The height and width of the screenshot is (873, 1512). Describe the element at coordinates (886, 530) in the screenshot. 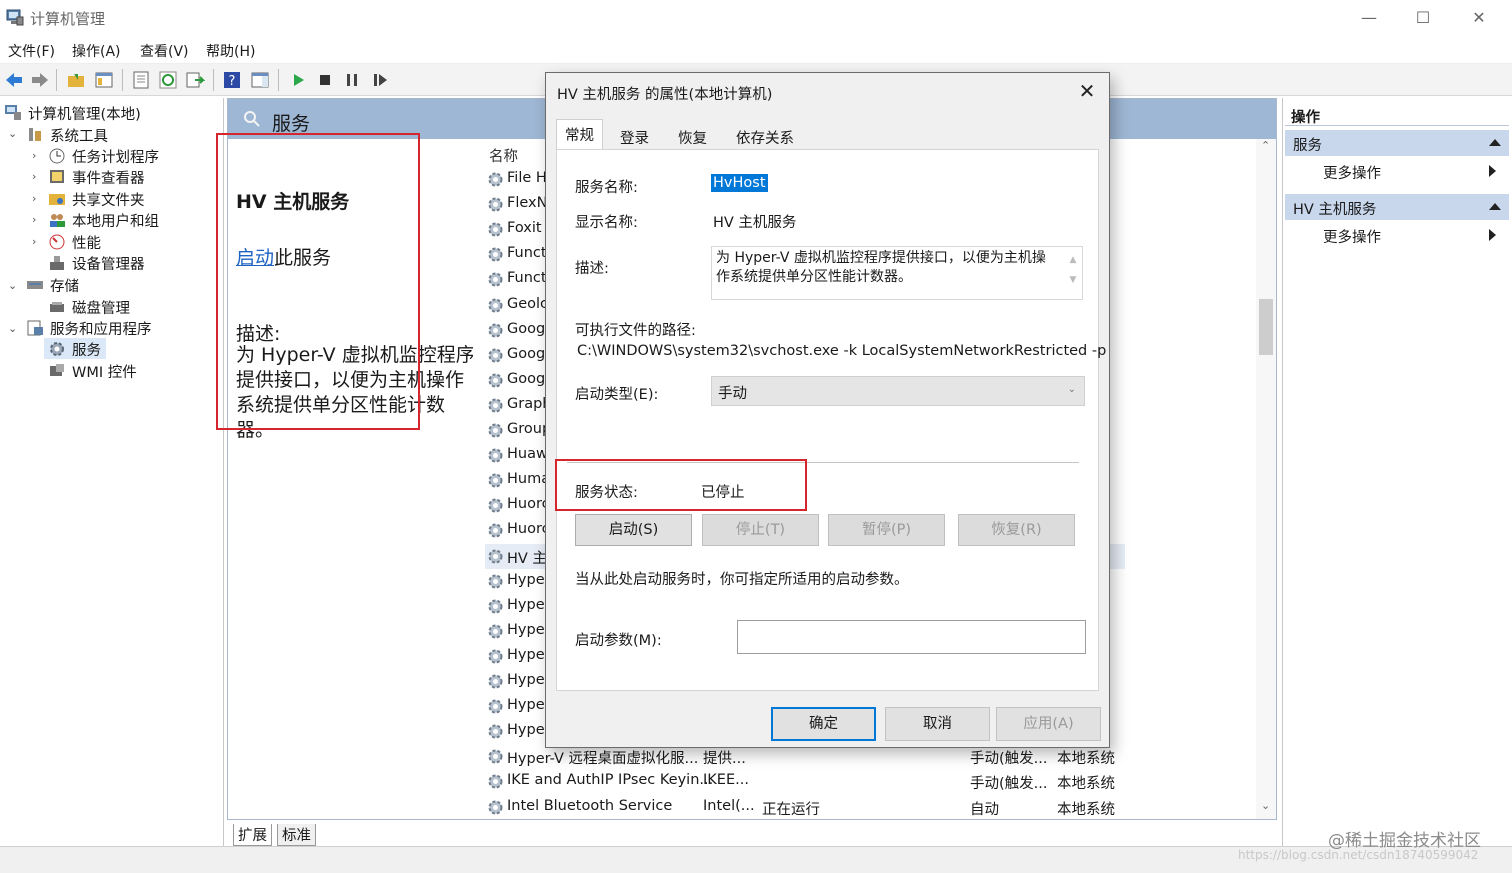

I see `pause-button: 暂停(P)` at that location.